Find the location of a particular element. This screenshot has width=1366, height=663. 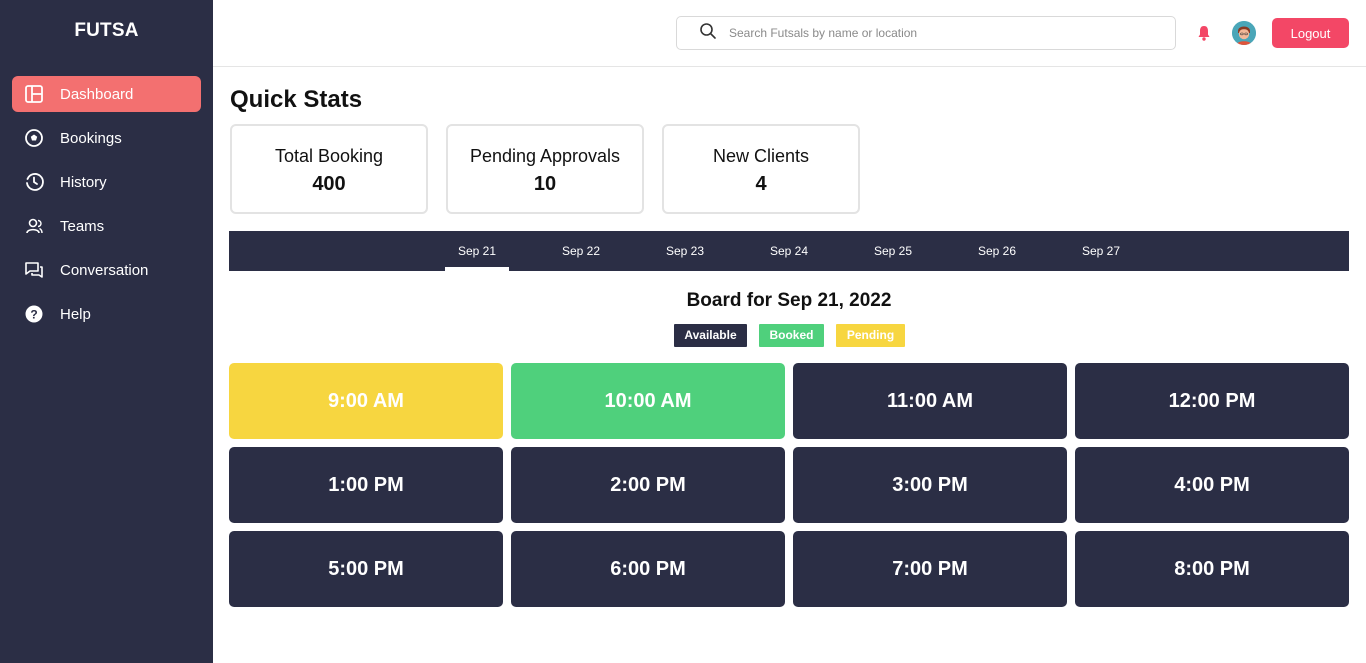

user-avatar is located at coordinates (1244, 33).